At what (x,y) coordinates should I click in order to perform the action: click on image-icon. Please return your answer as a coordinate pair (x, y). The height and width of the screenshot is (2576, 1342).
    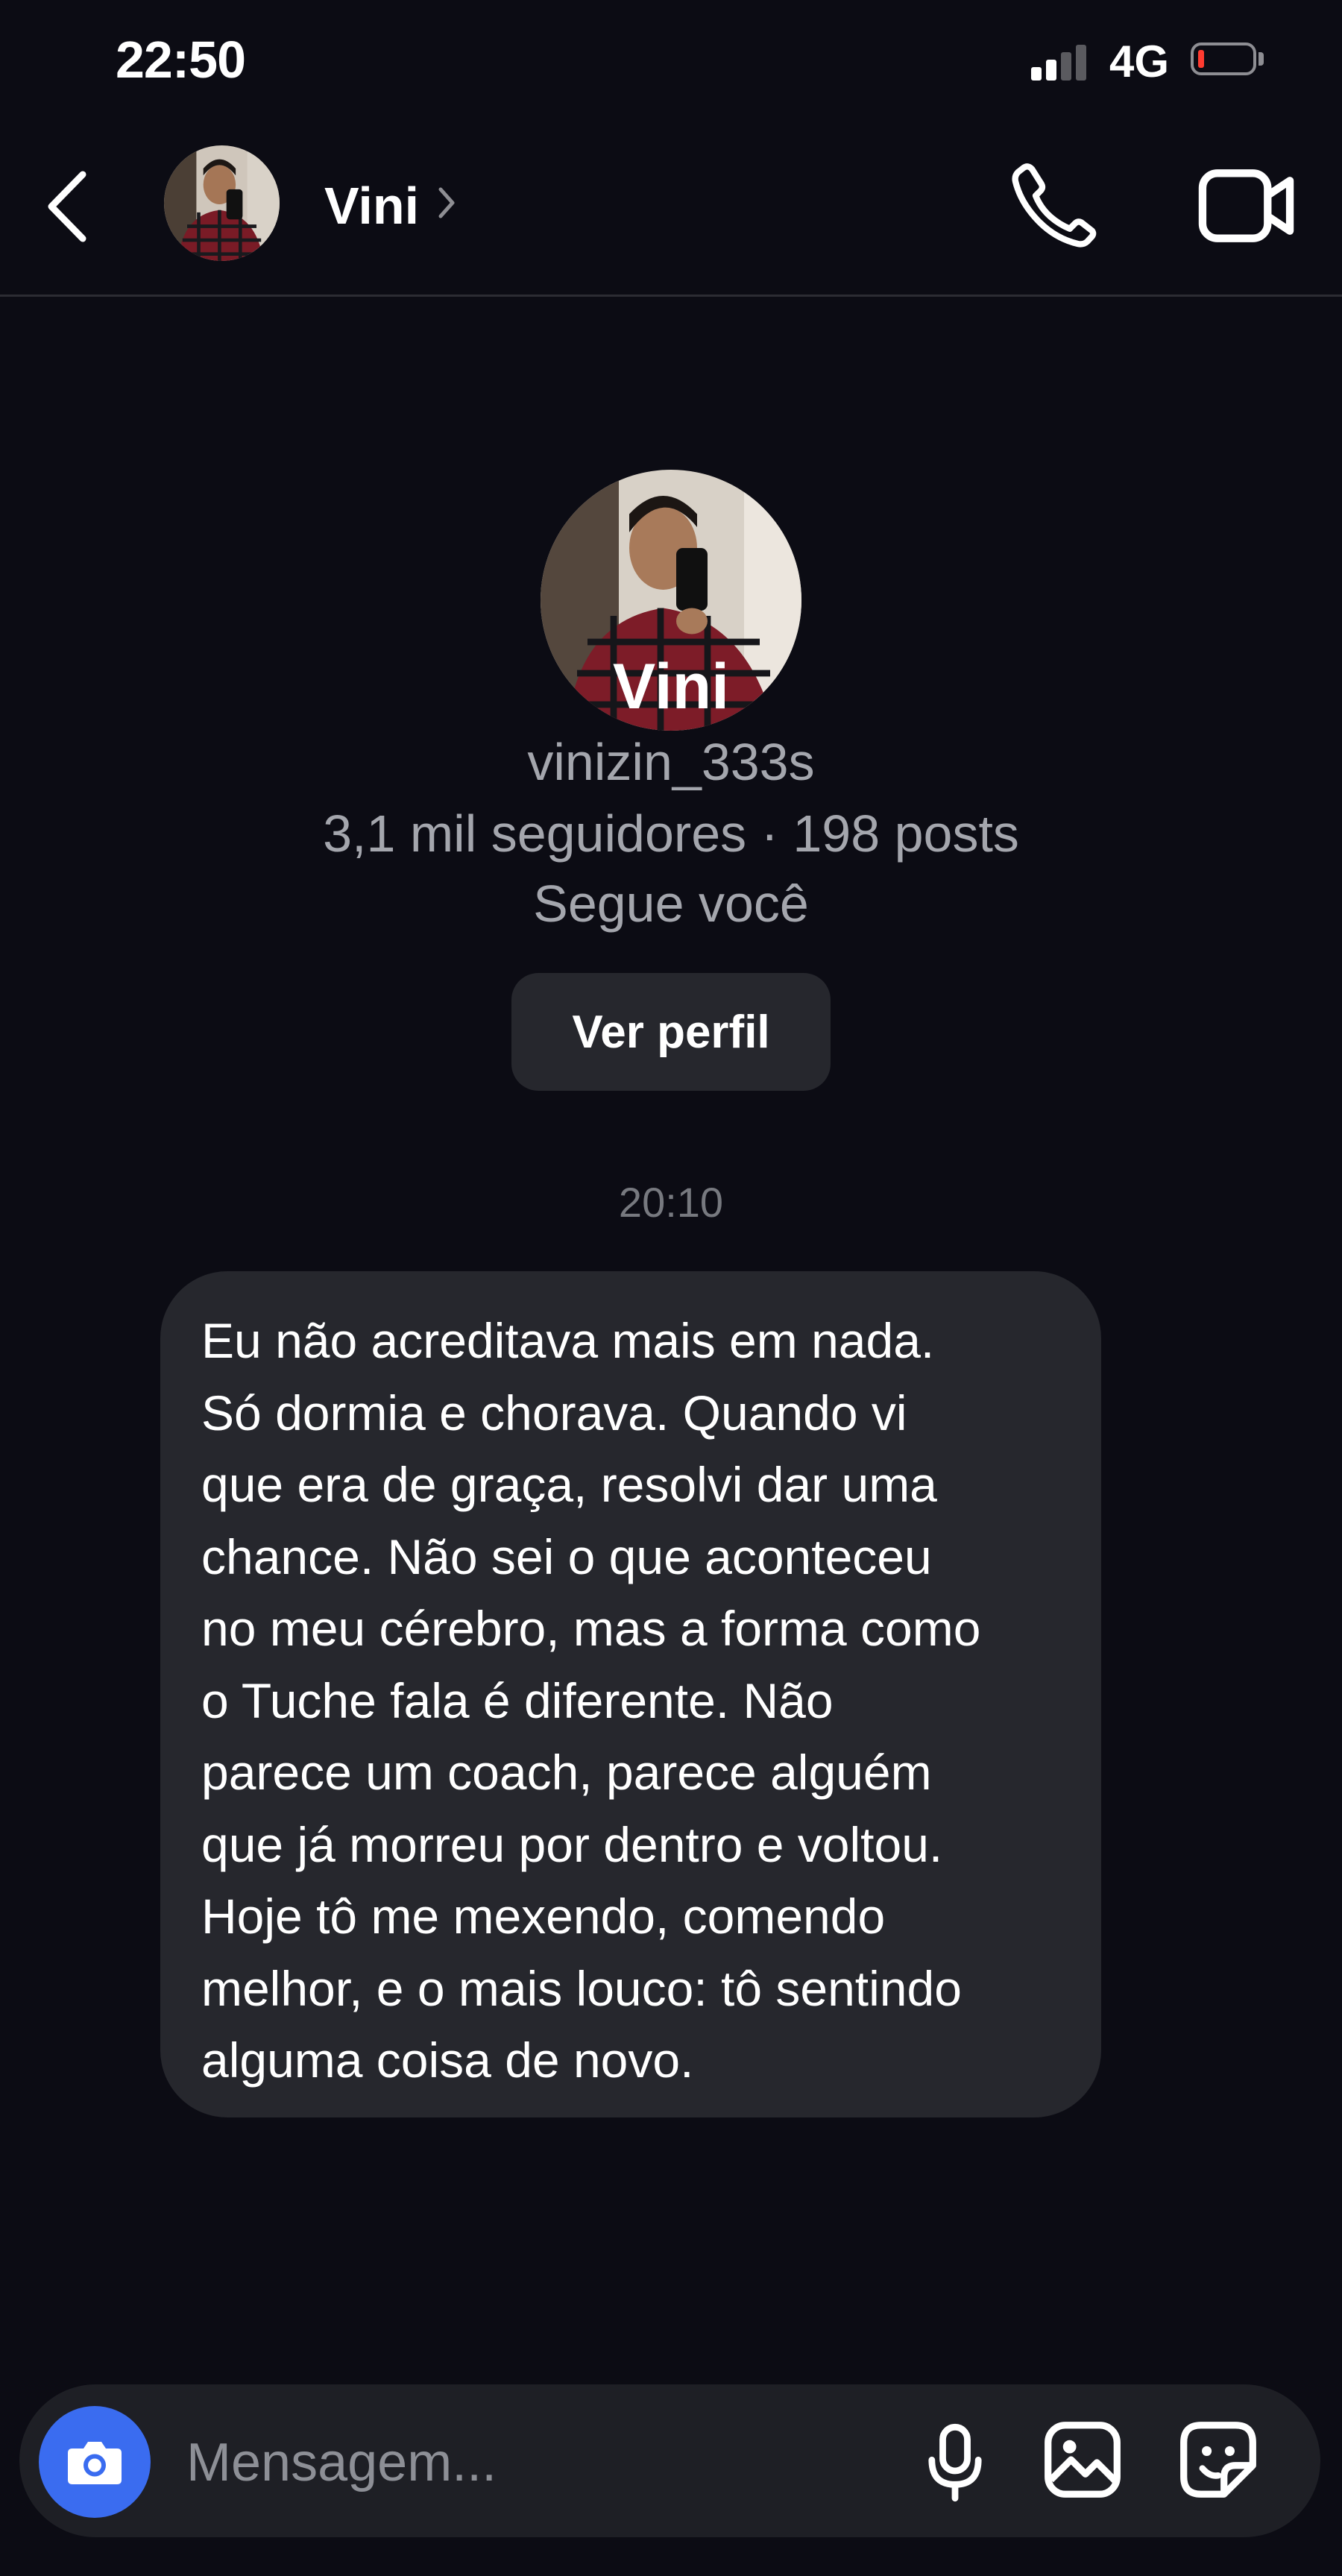
    Looking at the image, I should click on (1082, 2461).